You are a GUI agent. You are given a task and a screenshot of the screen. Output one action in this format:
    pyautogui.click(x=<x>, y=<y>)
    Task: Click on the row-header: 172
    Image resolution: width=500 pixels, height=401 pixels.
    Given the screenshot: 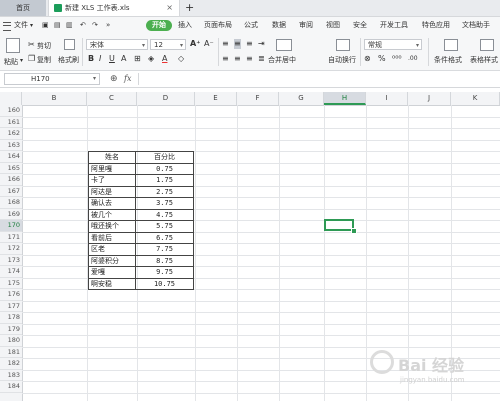 What is the action you would take?
    pyautogui.click(x=11, y=249)
    